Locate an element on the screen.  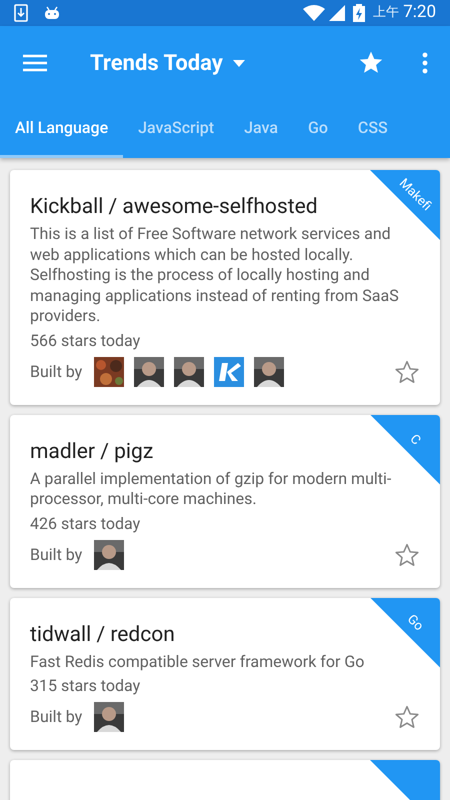
language-tab: JavaScript is located at coordinates (176, 129).